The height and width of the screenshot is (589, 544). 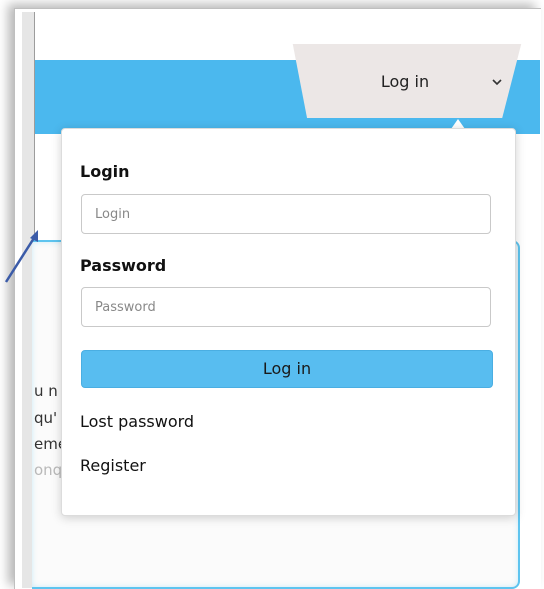 What do you see at coordinates (46, 391) in the screenshot?
I see `background-text-line: u n` at bounding box center [46, 391].